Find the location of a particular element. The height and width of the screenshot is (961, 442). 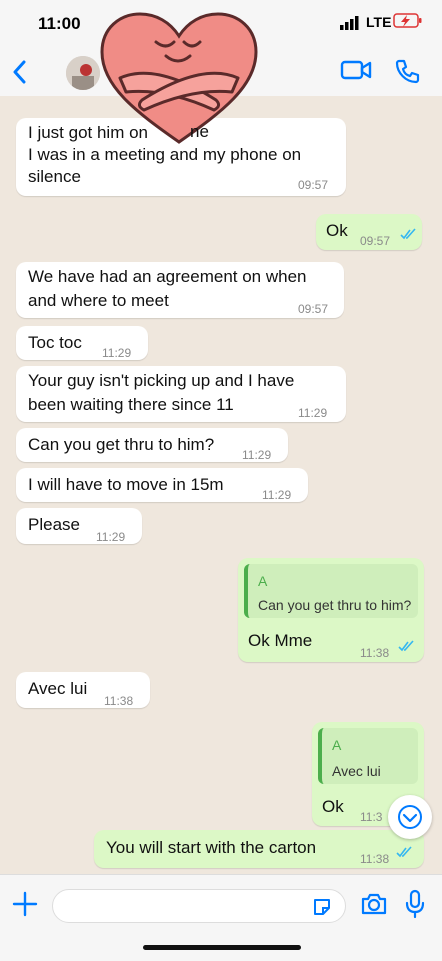

quoted-text: Can you get thru to him? is located at coordinates (335, 605).